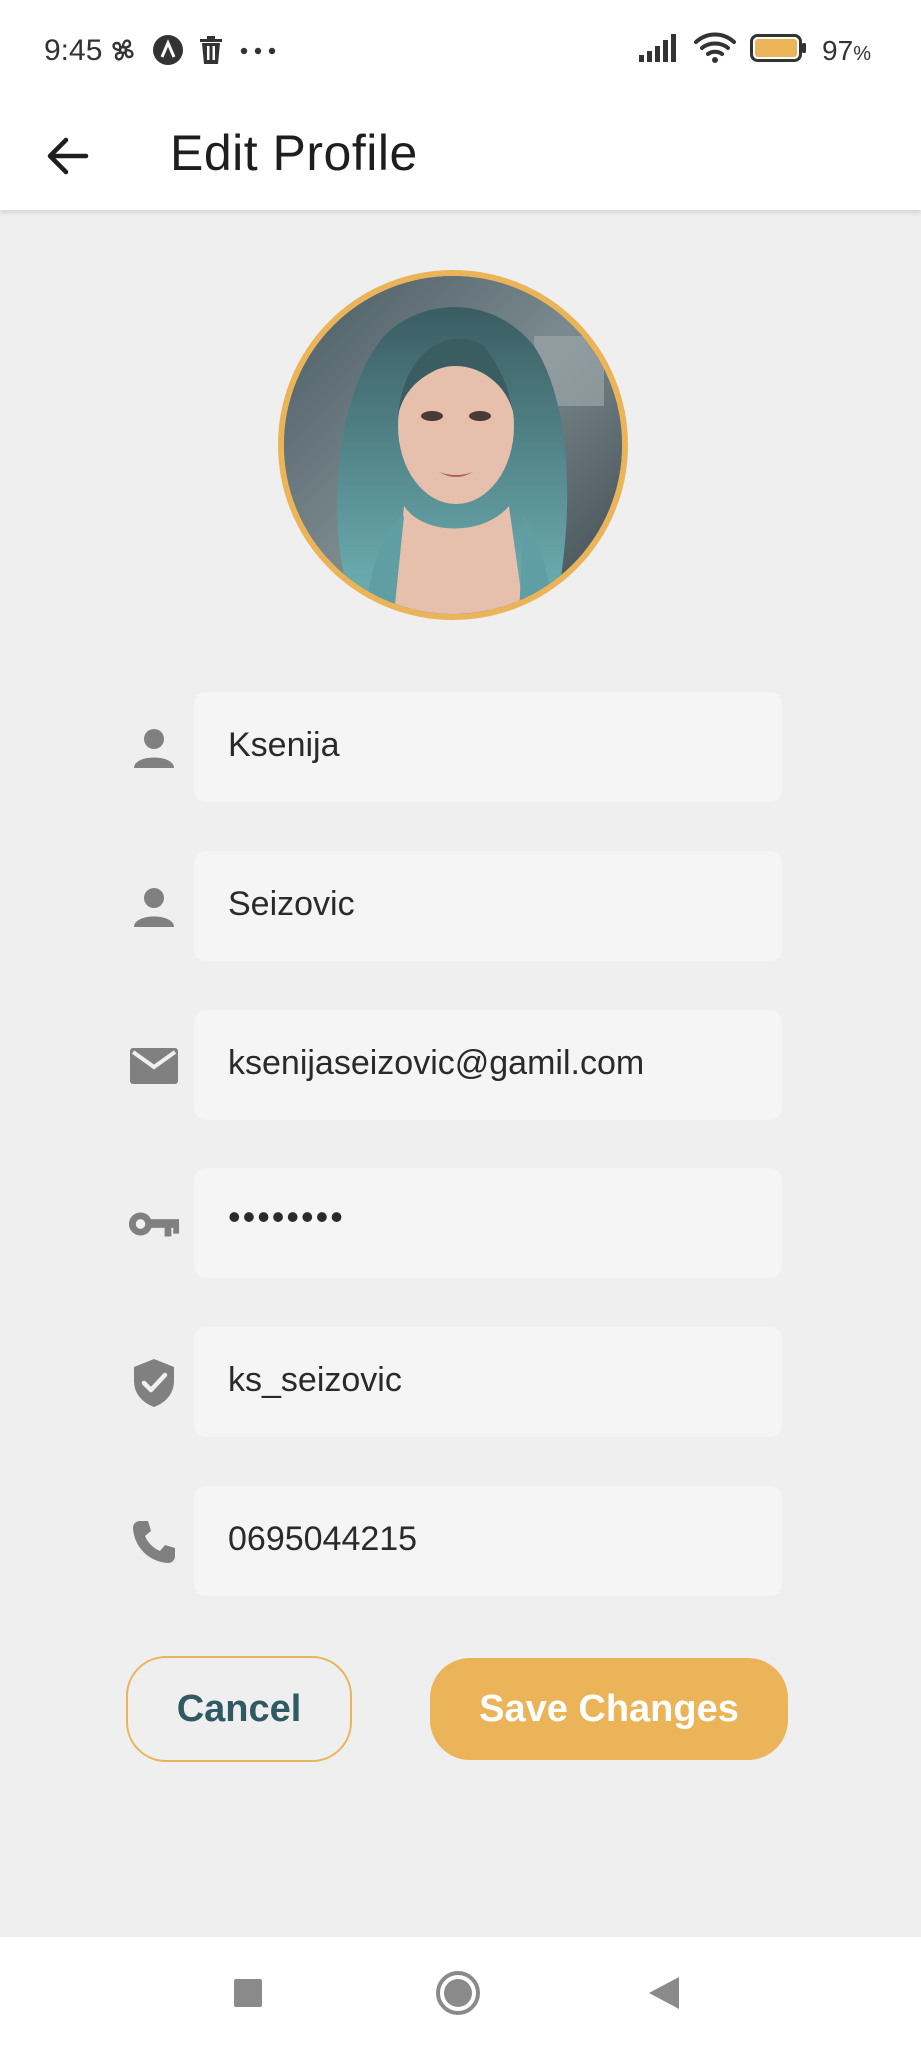 The height and width of the screenshot is (2048, 921). Describe the element at coordinates (323, 1539) in the screenshot. I see `phone-value: 0695044215` at that location.